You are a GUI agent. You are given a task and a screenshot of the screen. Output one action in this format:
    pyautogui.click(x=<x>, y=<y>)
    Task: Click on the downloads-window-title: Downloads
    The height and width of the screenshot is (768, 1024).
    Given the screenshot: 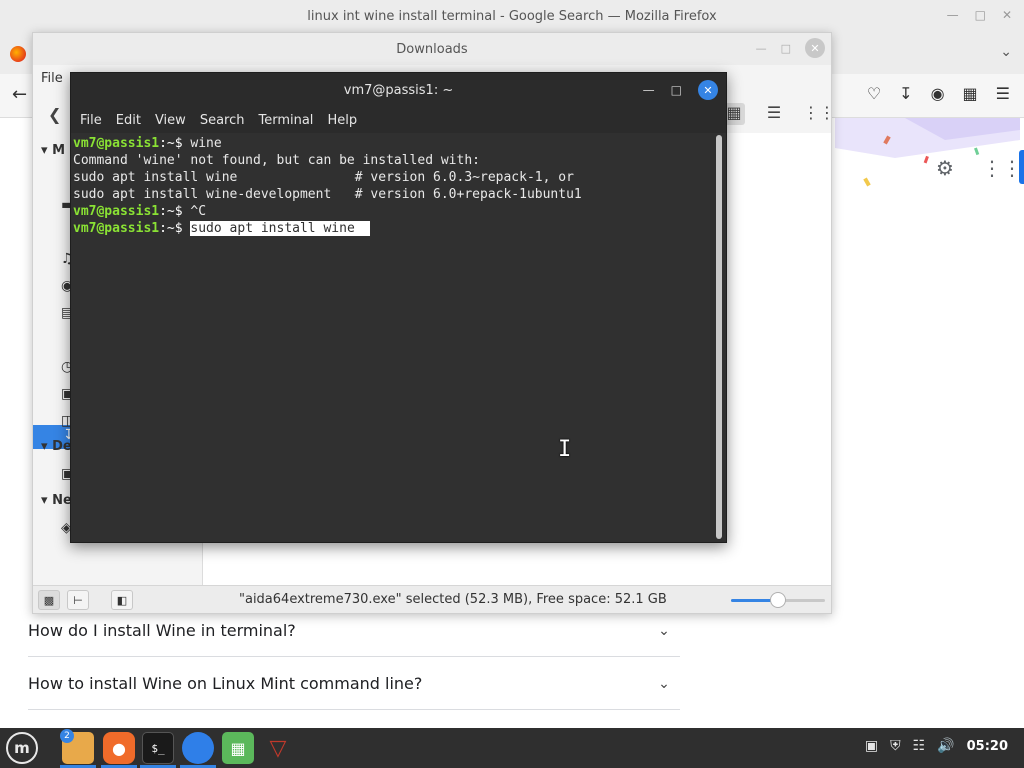 What is the action you would take?
    pyautogui.click(x=432, y=49)
    